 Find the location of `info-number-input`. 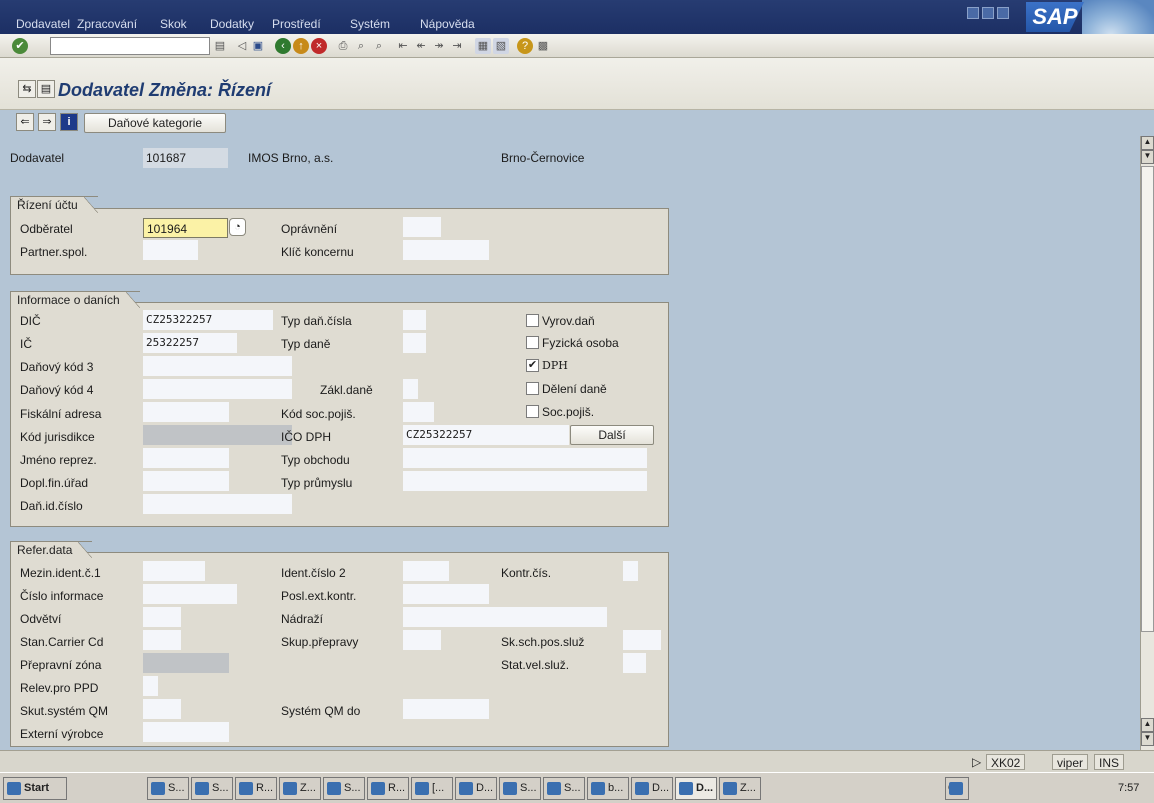

info-number-input is located at coordinates (190, 594).